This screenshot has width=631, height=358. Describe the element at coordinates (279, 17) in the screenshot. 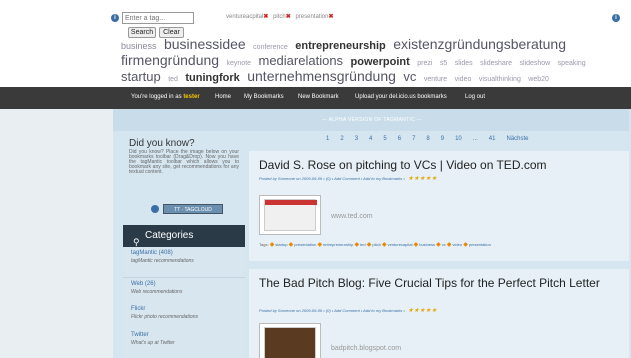

I see `active-tag: pitch` at that location.